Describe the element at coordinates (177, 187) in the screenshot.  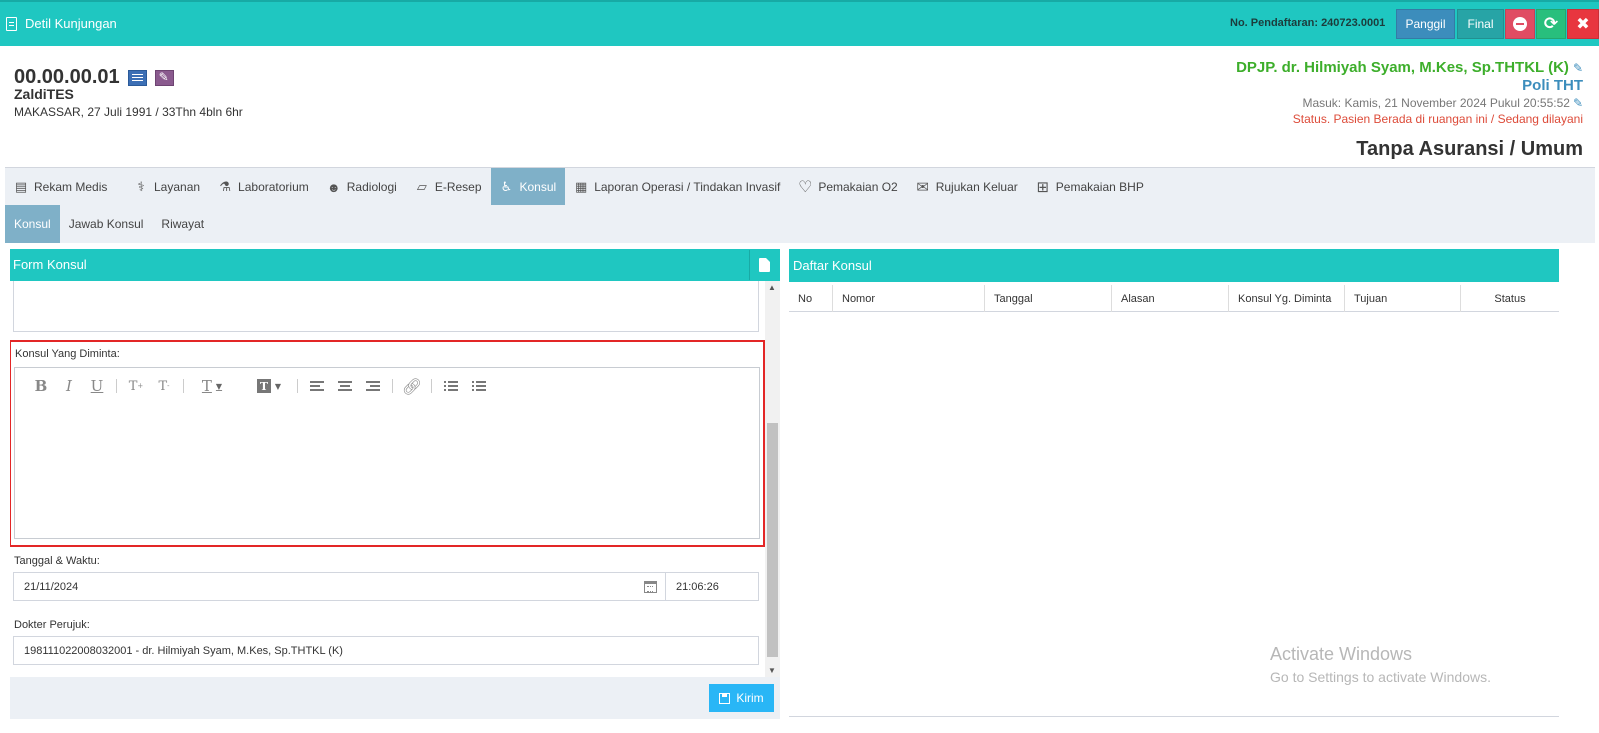
I see `tab-label: Layanan` at that location.